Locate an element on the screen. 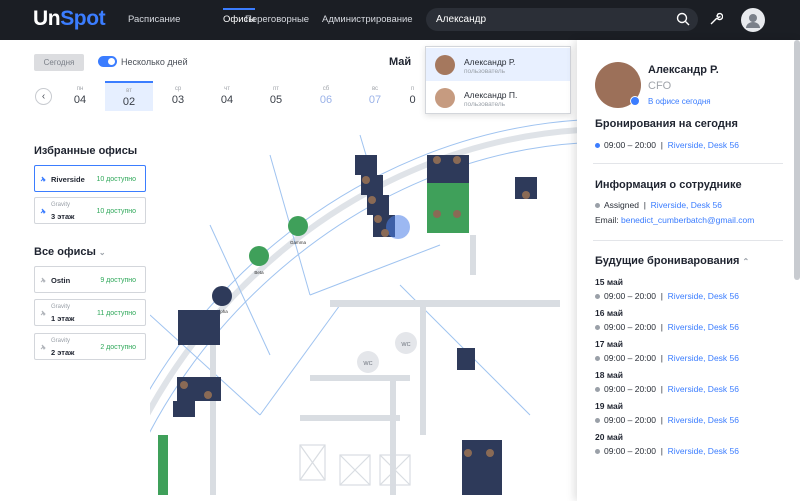 The height and width of the screenshot is (501, 800). user-icon is located at coordinates (753, 21).